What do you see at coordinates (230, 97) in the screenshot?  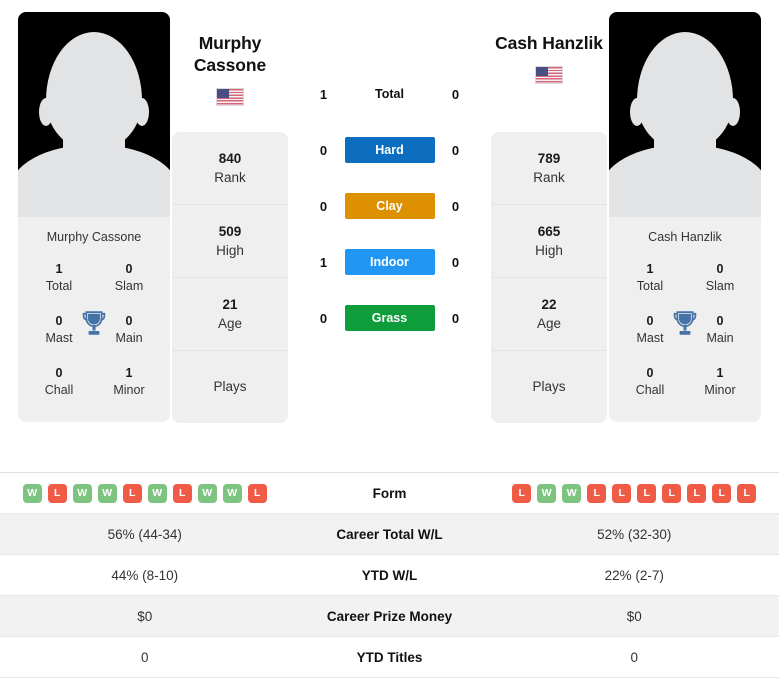 I see `left-country-flag-icon` at bounding box center [230, 97].